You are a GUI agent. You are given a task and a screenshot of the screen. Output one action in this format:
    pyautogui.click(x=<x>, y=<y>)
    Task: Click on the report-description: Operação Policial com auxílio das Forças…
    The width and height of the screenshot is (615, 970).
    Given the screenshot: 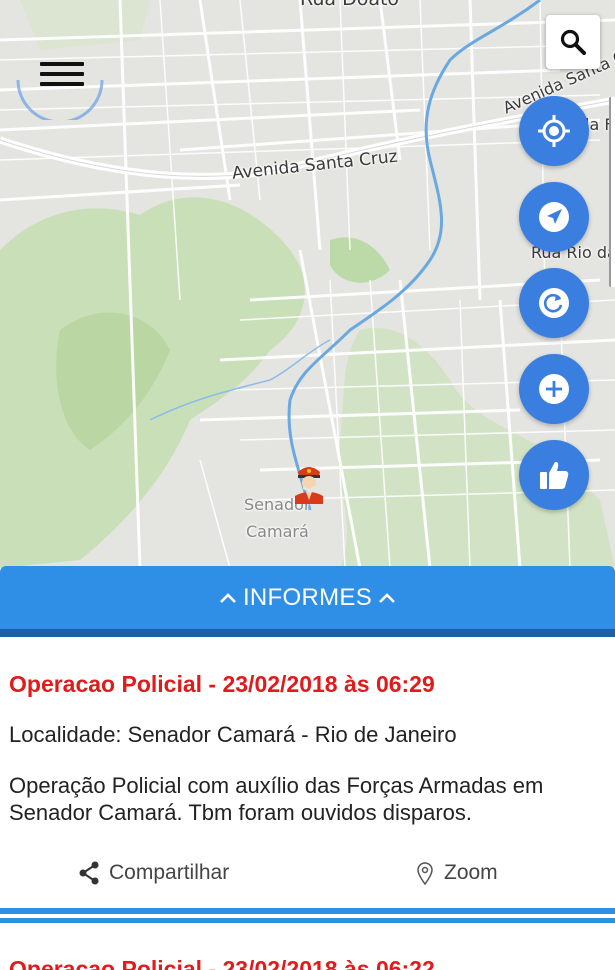 What is the action you would take?
    pyautogui.click(x=276, y=799)
    